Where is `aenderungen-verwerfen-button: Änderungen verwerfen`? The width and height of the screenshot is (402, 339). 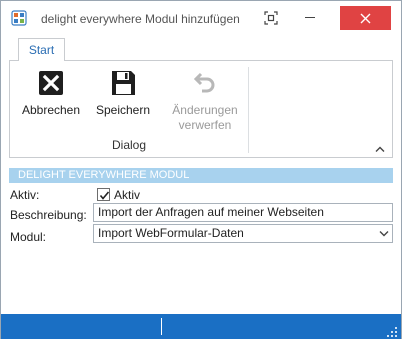 aenderungen-verwerfen-button: Änderungen verwerfen is located at coordinates (205, 101).